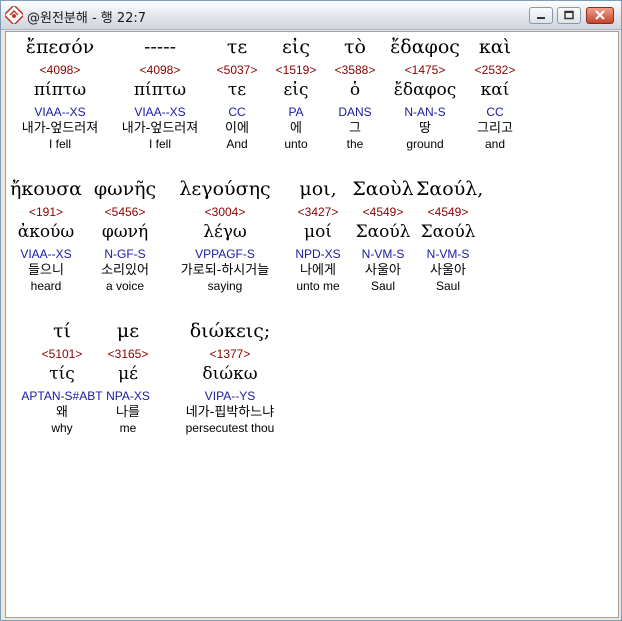 Image resolution: width=622 pixels, height=621 pixels. I want to click on word-parse: PA, so click(296, 112).